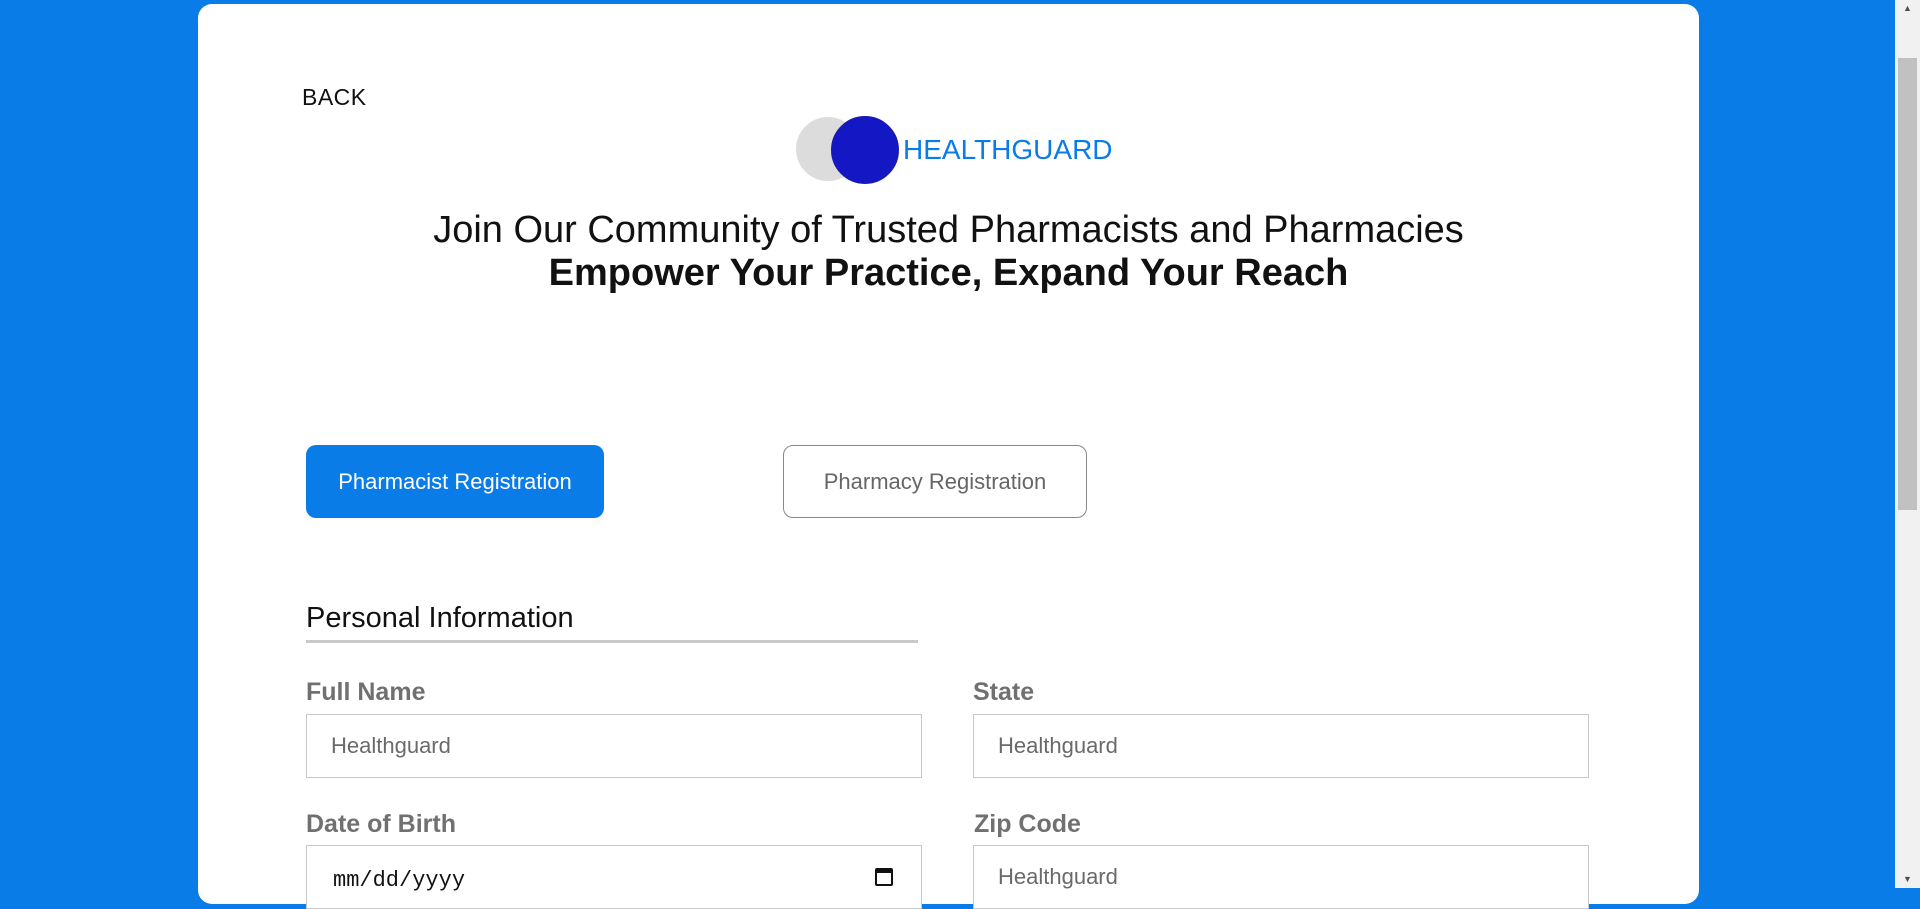 The height and width of the screenshot is (909, 1920). I want to click on hero-subheadline: Empower Your Practice, Expand Your Reach, so click(948, 273).